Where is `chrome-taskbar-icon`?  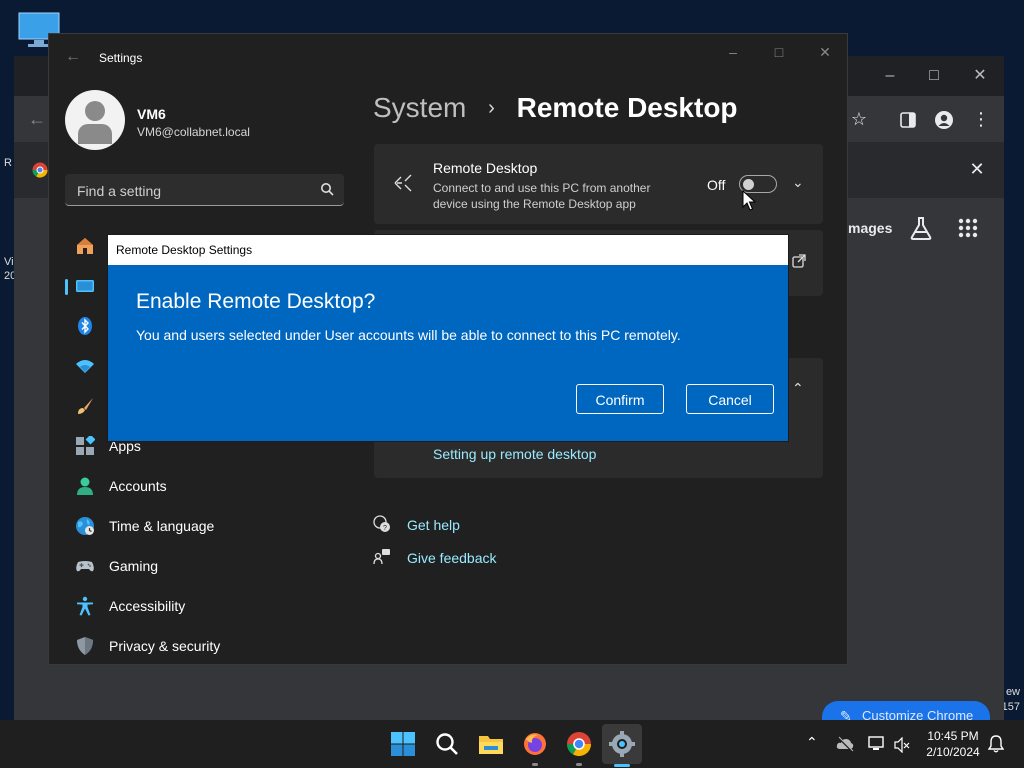
chrome-taskbar-icon is located at coordinates (579, 744).